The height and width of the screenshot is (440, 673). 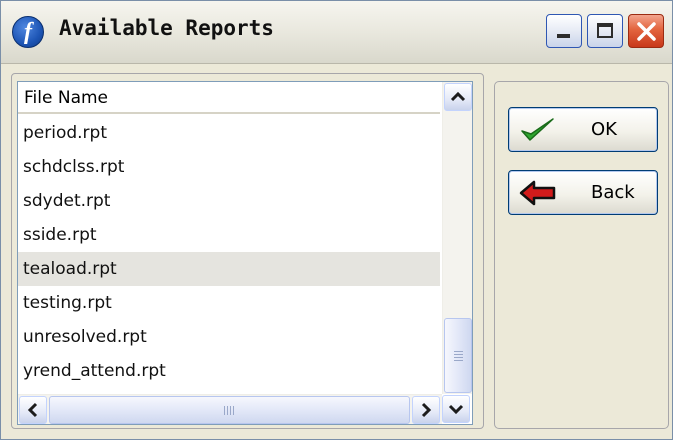 I want to click on chevron-right-icon, so click(x=426, y=410).